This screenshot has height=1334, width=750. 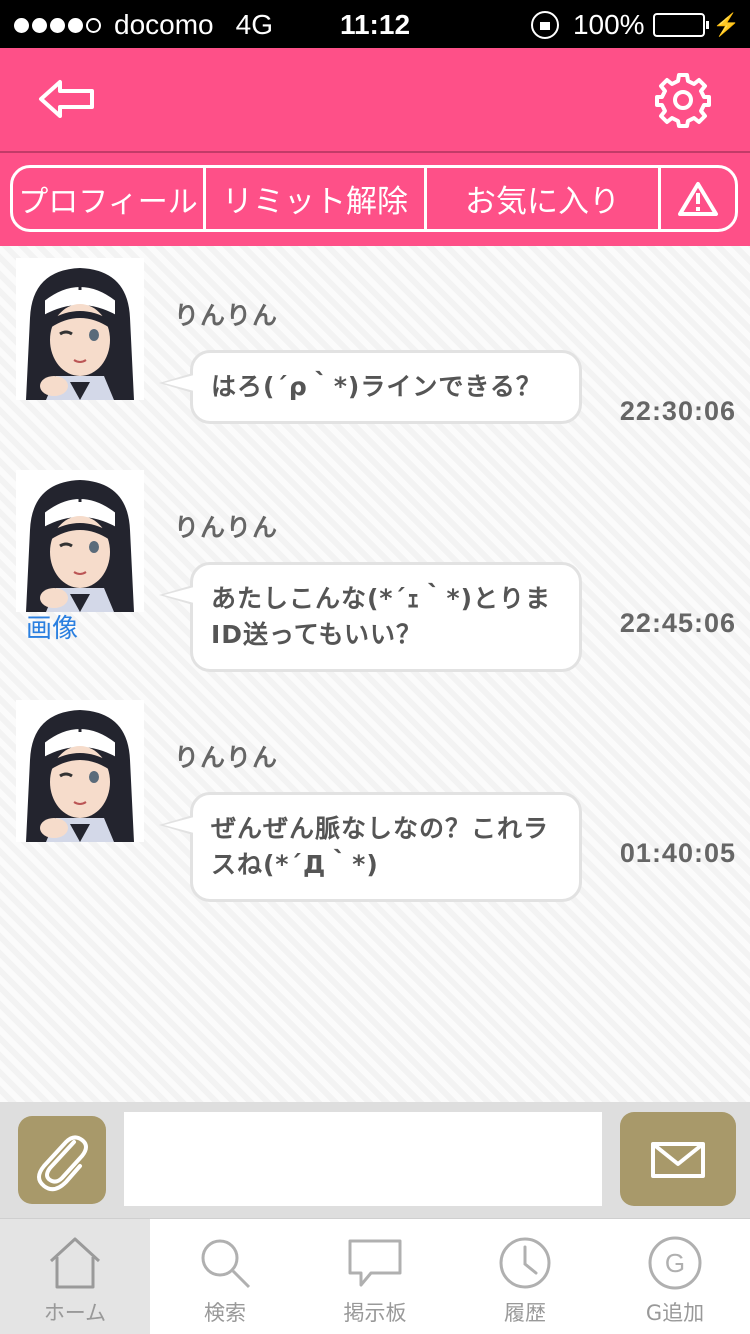 I want to click on profile-tab-bar: プロフィール リミット解除 お気に入り, so click(x=374, y=198).